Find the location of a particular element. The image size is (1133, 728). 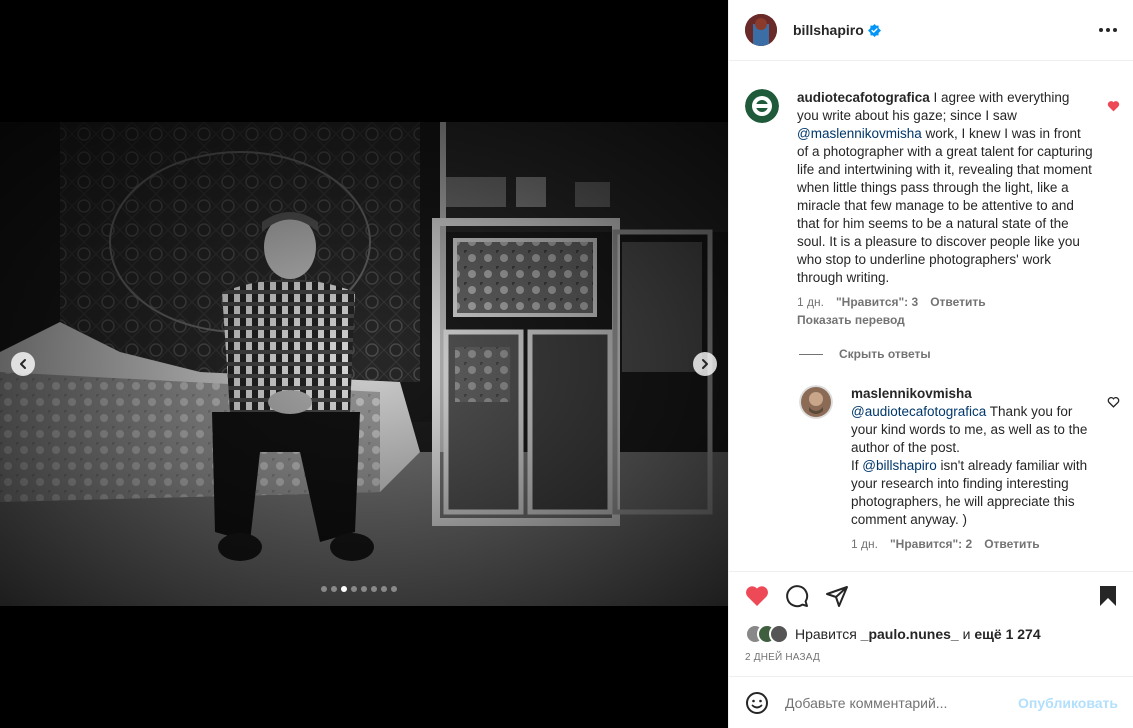

mention-link: @maslennikovmisha is located at coordinates (859, 133).